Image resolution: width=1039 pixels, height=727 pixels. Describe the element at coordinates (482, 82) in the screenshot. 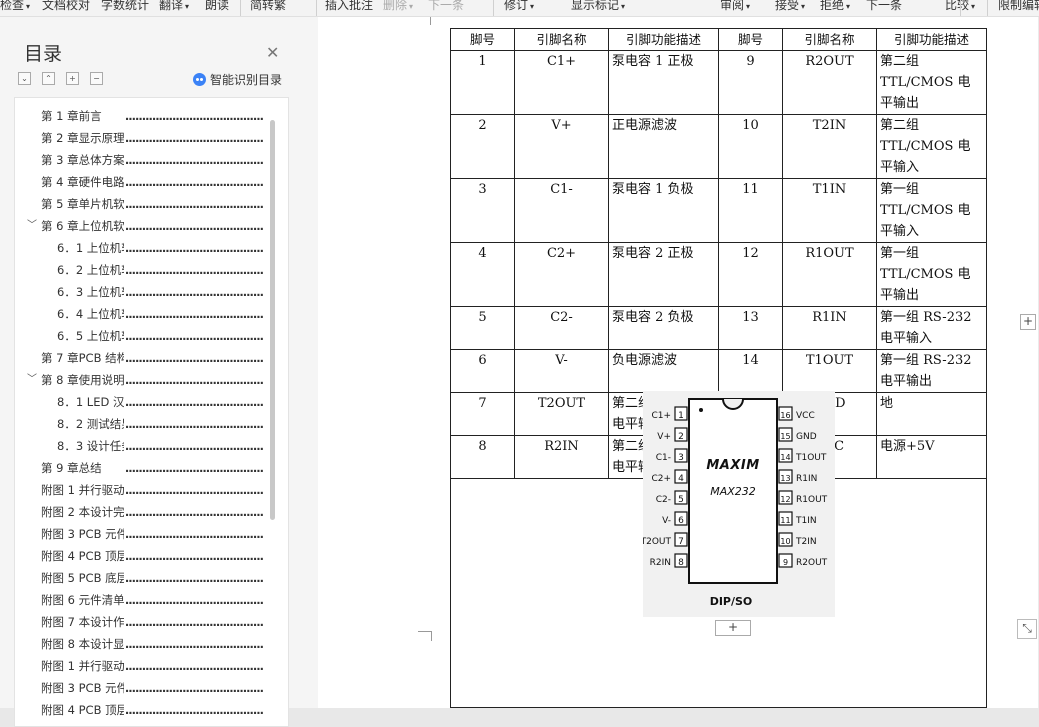

I see `table-cell: 1` at that location.